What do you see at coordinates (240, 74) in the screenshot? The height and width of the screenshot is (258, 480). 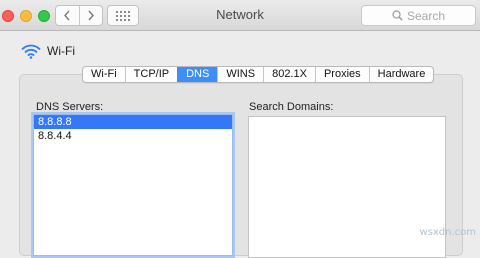 I see `tab-wins: WINS` at bounding box center [240, 74].